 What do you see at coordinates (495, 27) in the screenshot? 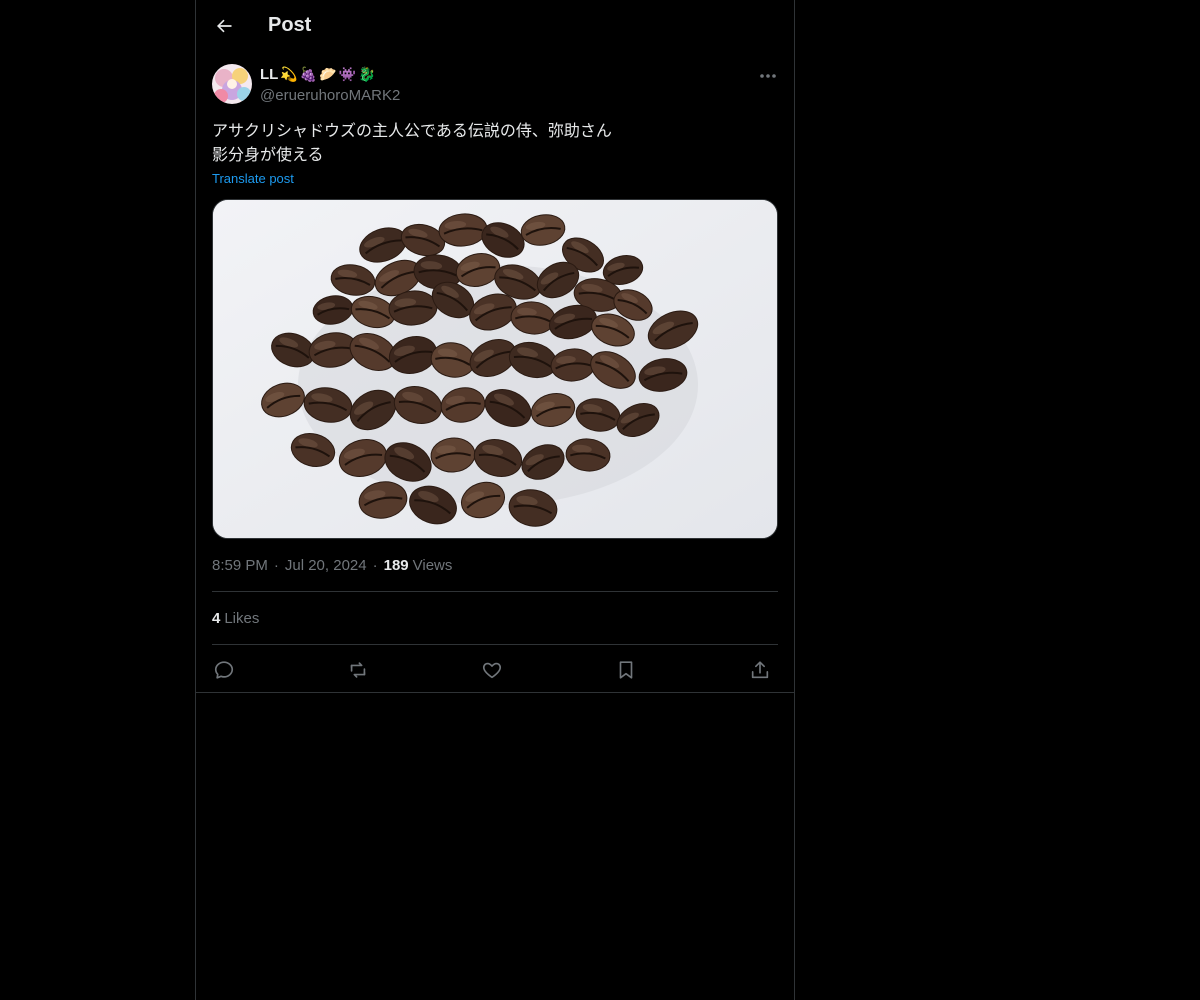
I see `post-header: Post` at bounding box center [495, 27].